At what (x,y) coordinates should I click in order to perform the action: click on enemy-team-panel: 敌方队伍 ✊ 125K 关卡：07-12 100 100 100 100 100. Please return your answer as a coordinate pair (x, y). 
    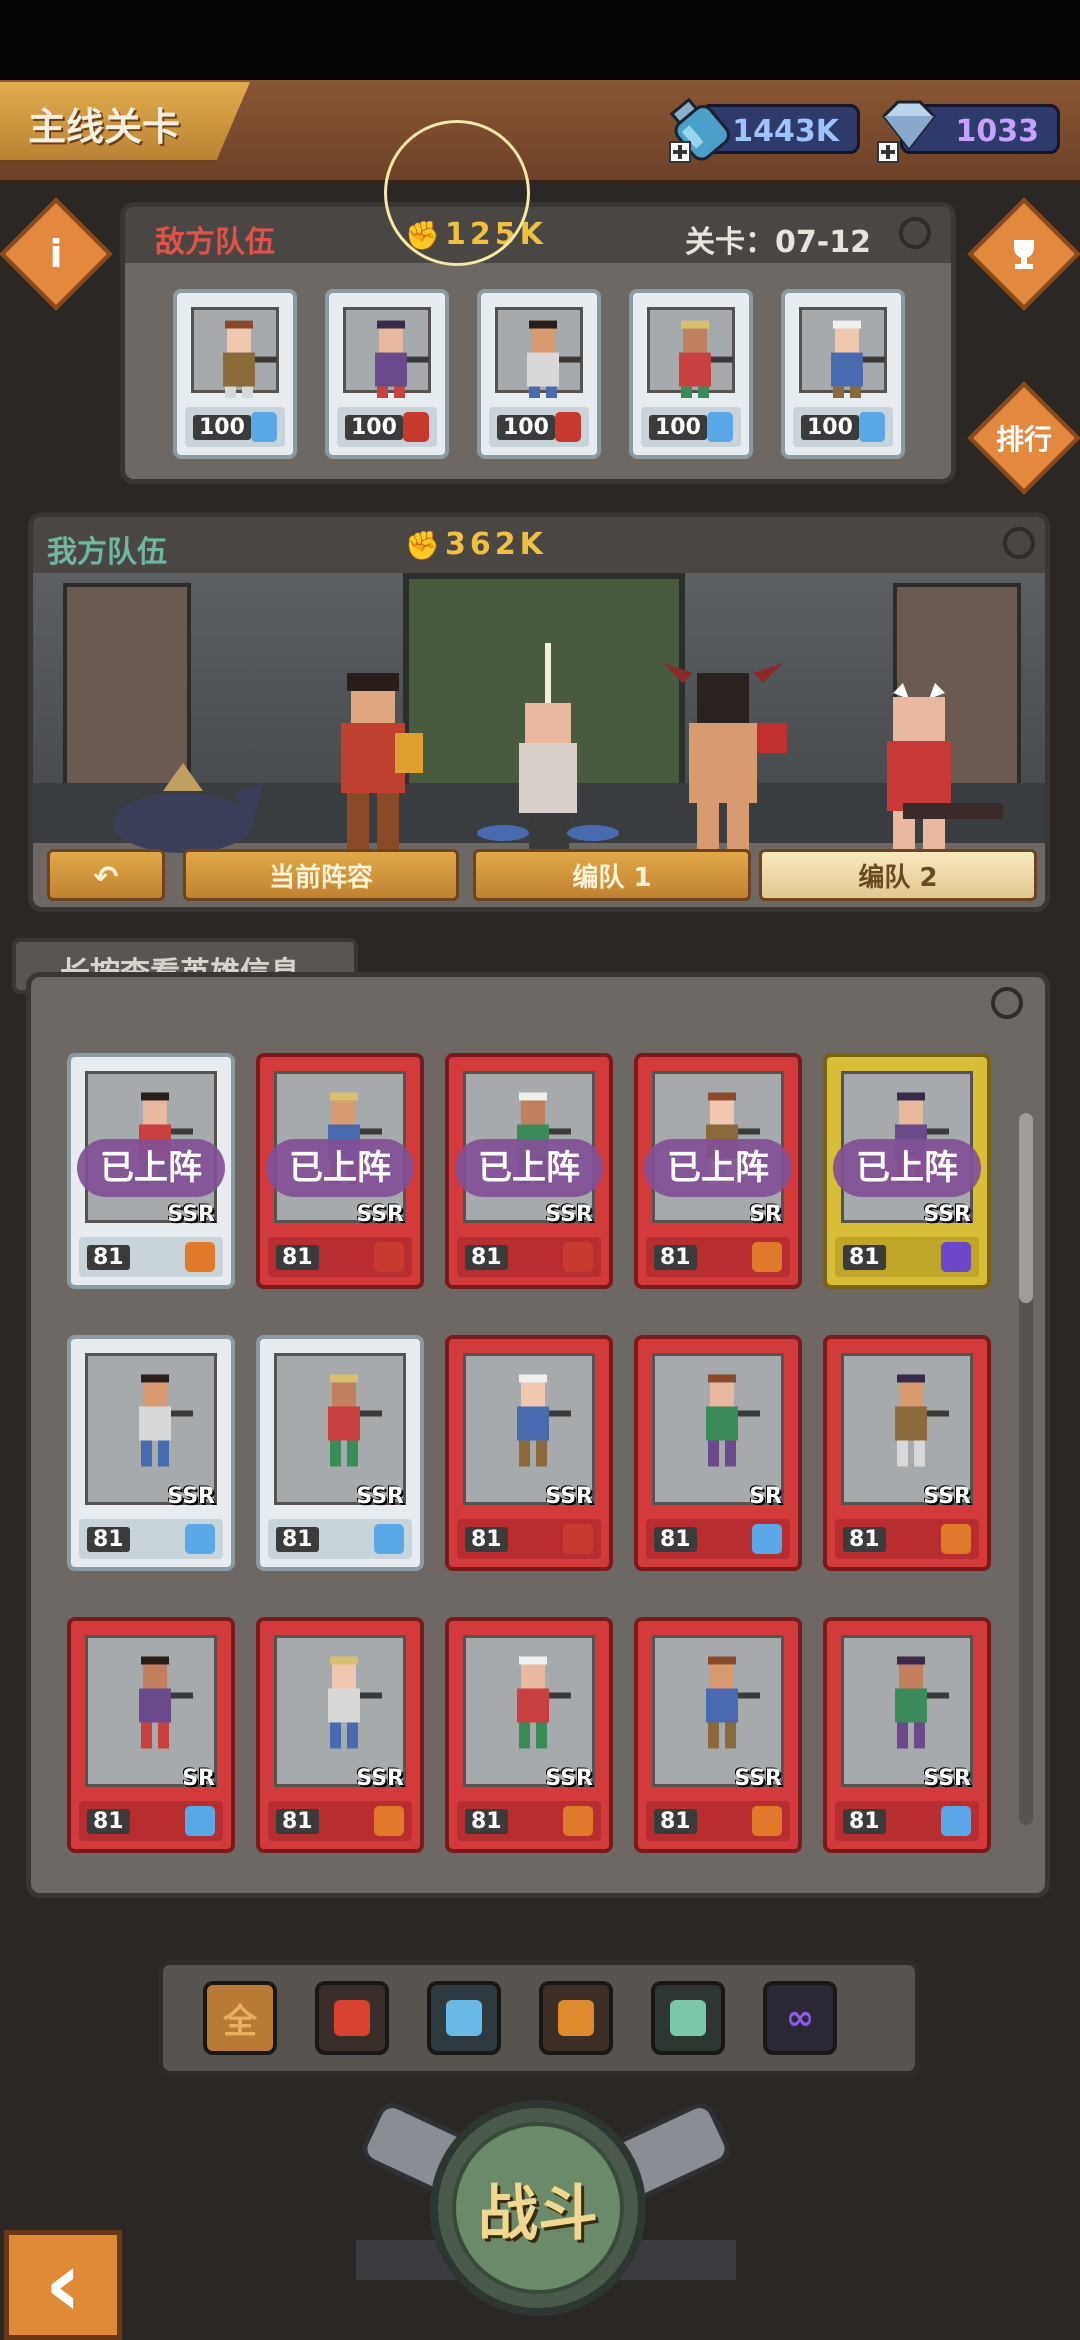
    Looking at the image, I should click on (538, 343).